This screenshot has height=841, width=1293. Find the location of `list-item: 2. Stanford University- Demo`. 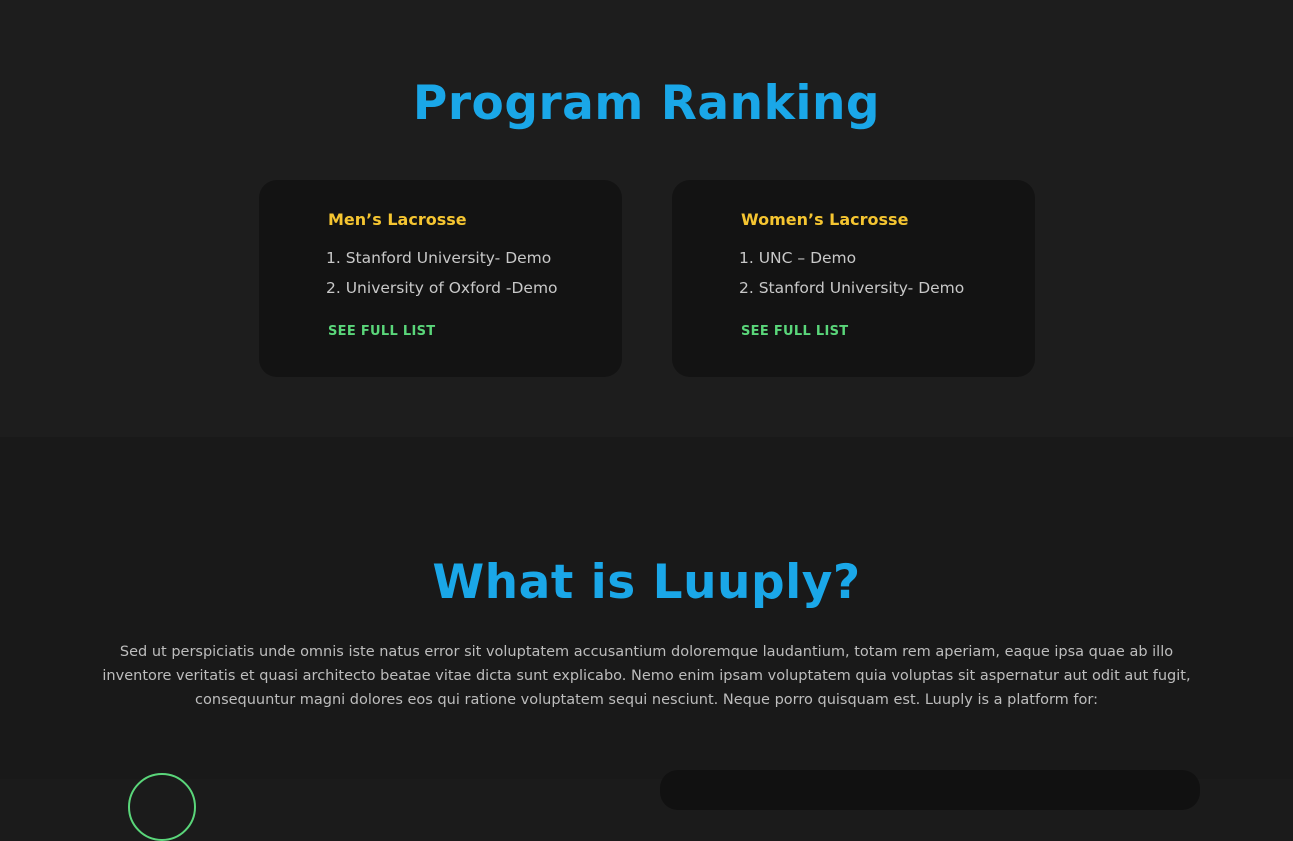

list-item: 2. Stanford University- Demo is located at coordinates (852, 288).